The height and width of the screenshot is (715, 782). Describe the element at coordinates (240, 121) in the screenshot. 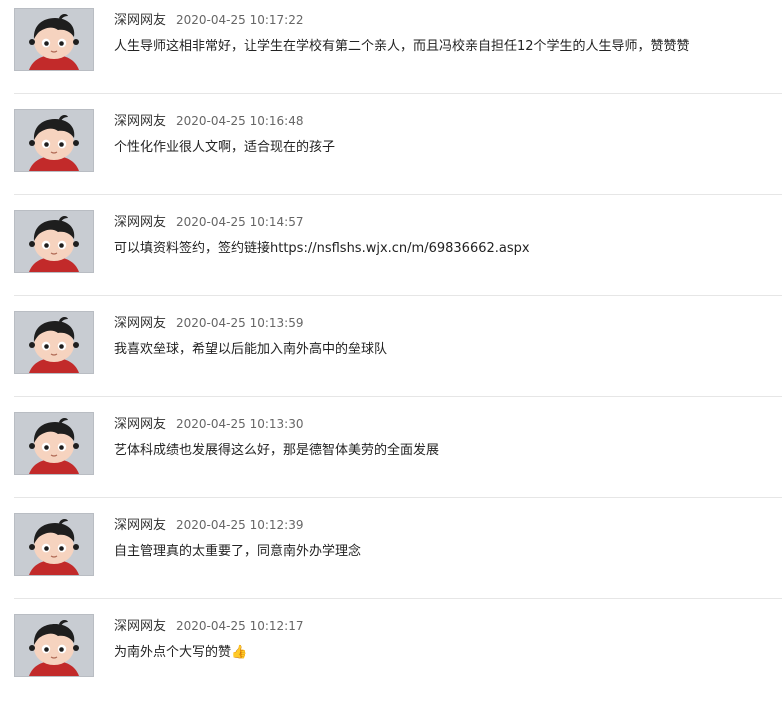

I see `comment-time: 2020-04-25 10:16:48` at that location.